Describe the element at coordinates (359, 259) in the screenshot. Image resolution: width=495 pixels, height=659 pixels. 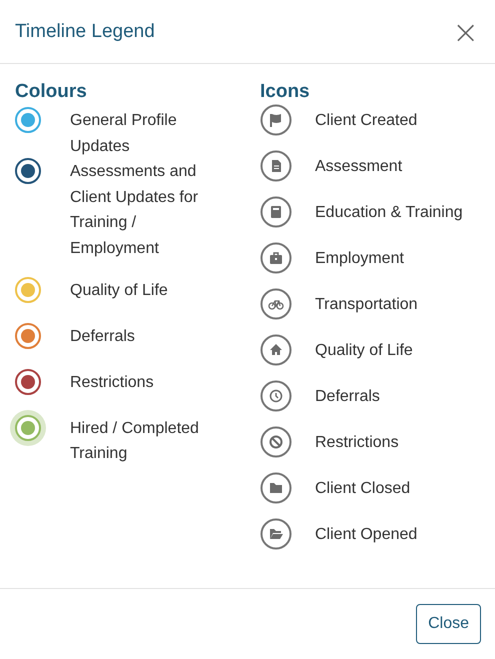
I see `legend-label: Employment` at that location.